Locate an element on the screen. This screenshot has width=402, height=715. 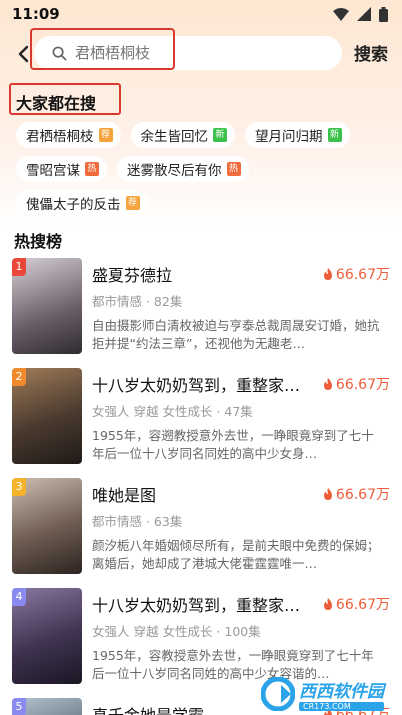
battery-icon is located at coordinates (383, 14).